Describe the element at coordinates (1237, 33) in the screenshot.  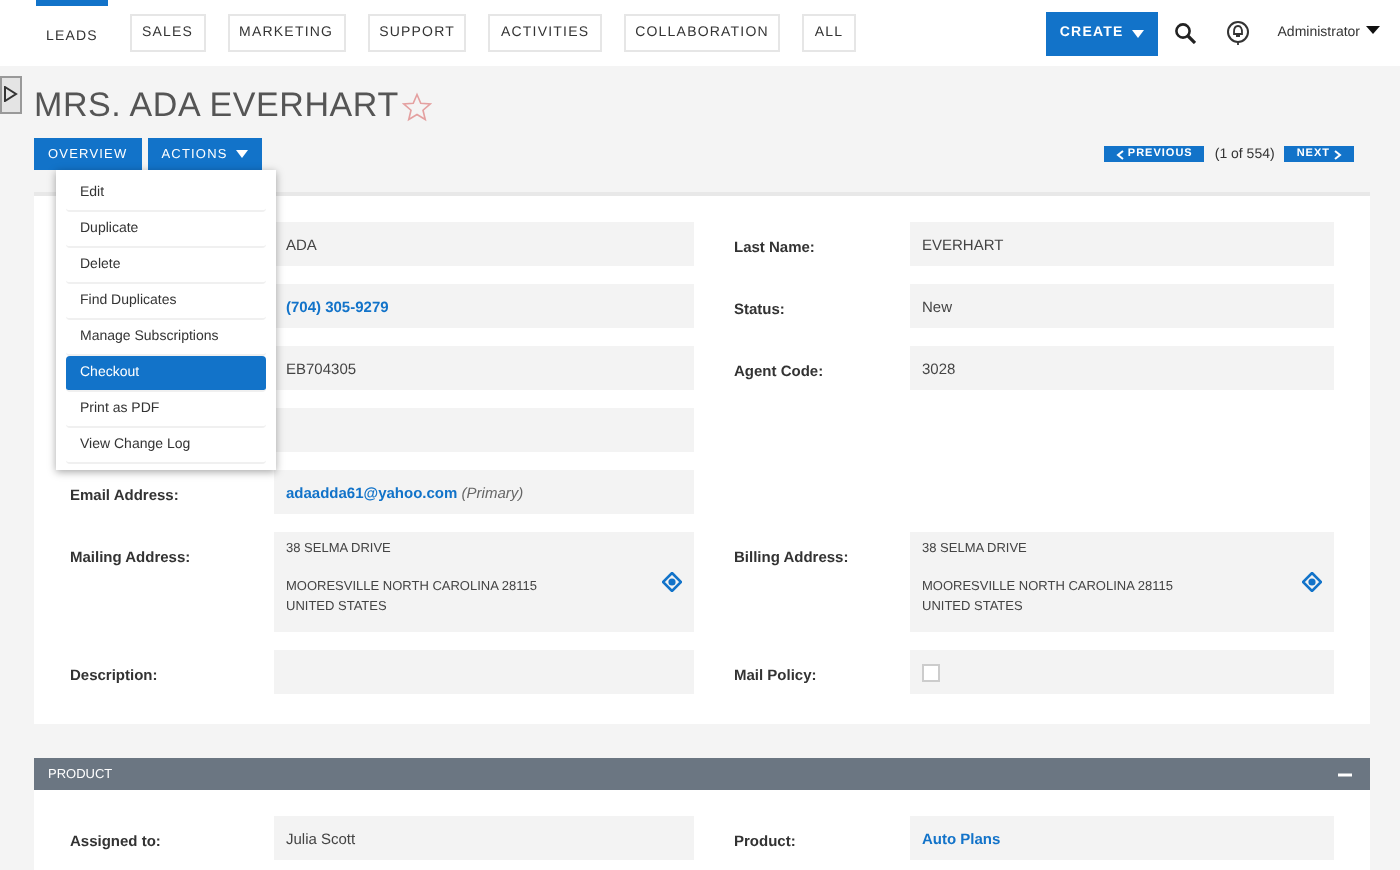
I see `notification-icon` at that location.